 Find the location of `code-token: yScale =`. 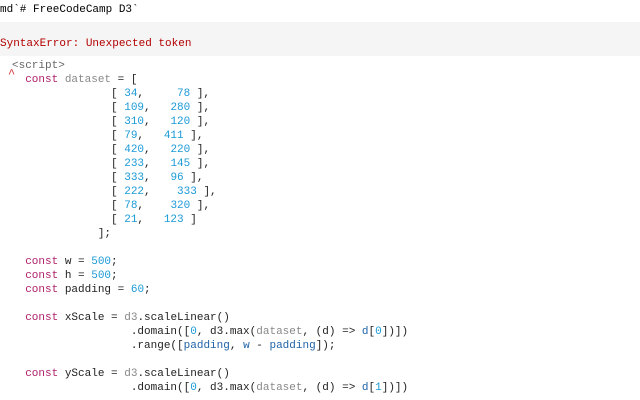

code-token: yScale = is located at coordinates (91, 374).